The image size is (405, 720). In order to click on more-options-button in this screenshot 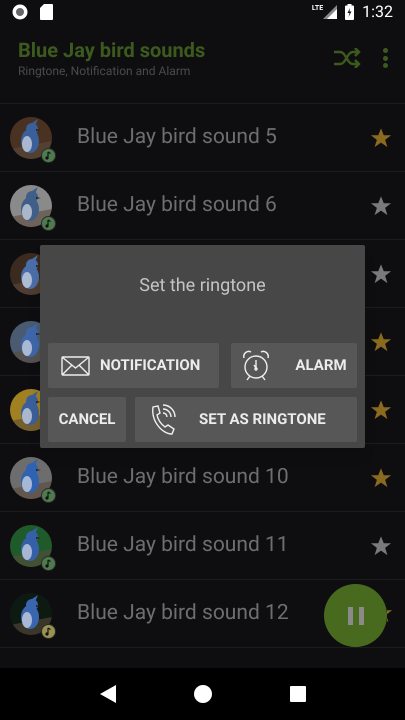, I will do `click(385, 58)`.